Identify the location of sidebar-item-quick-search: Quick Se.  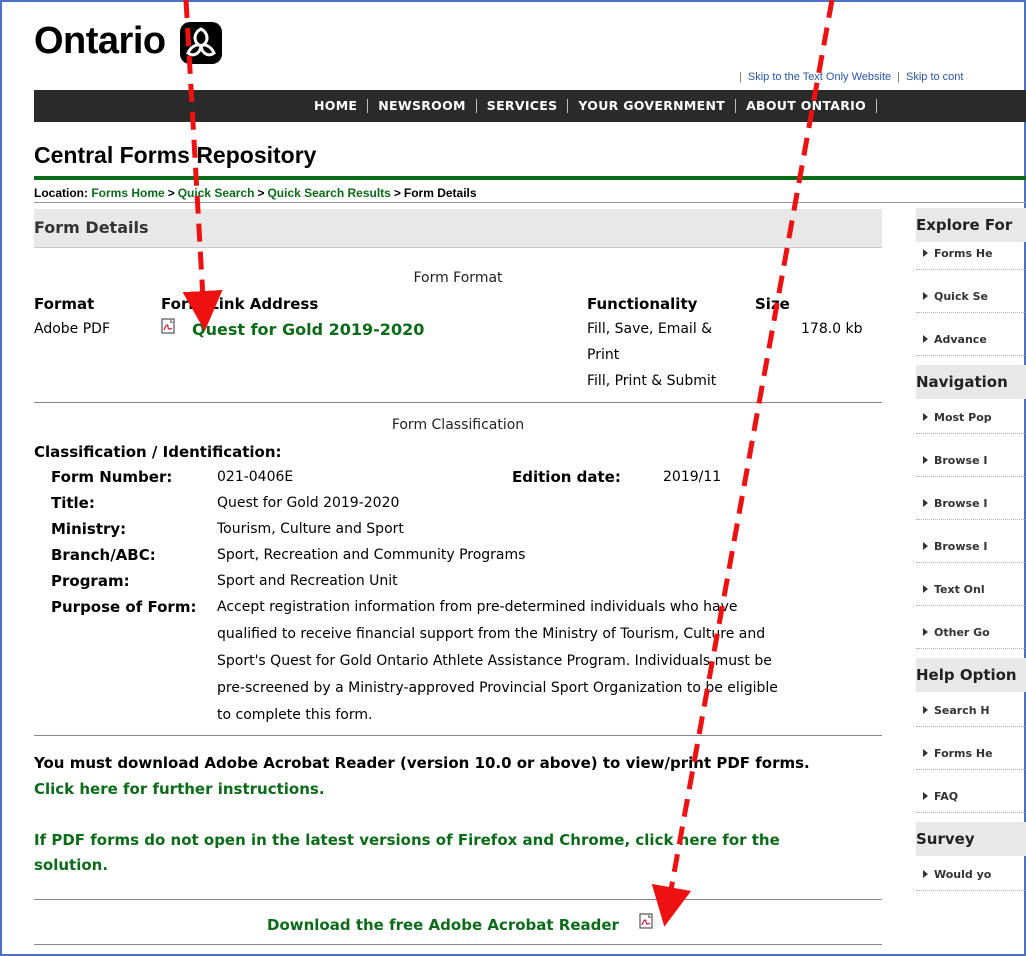
(971, 299).